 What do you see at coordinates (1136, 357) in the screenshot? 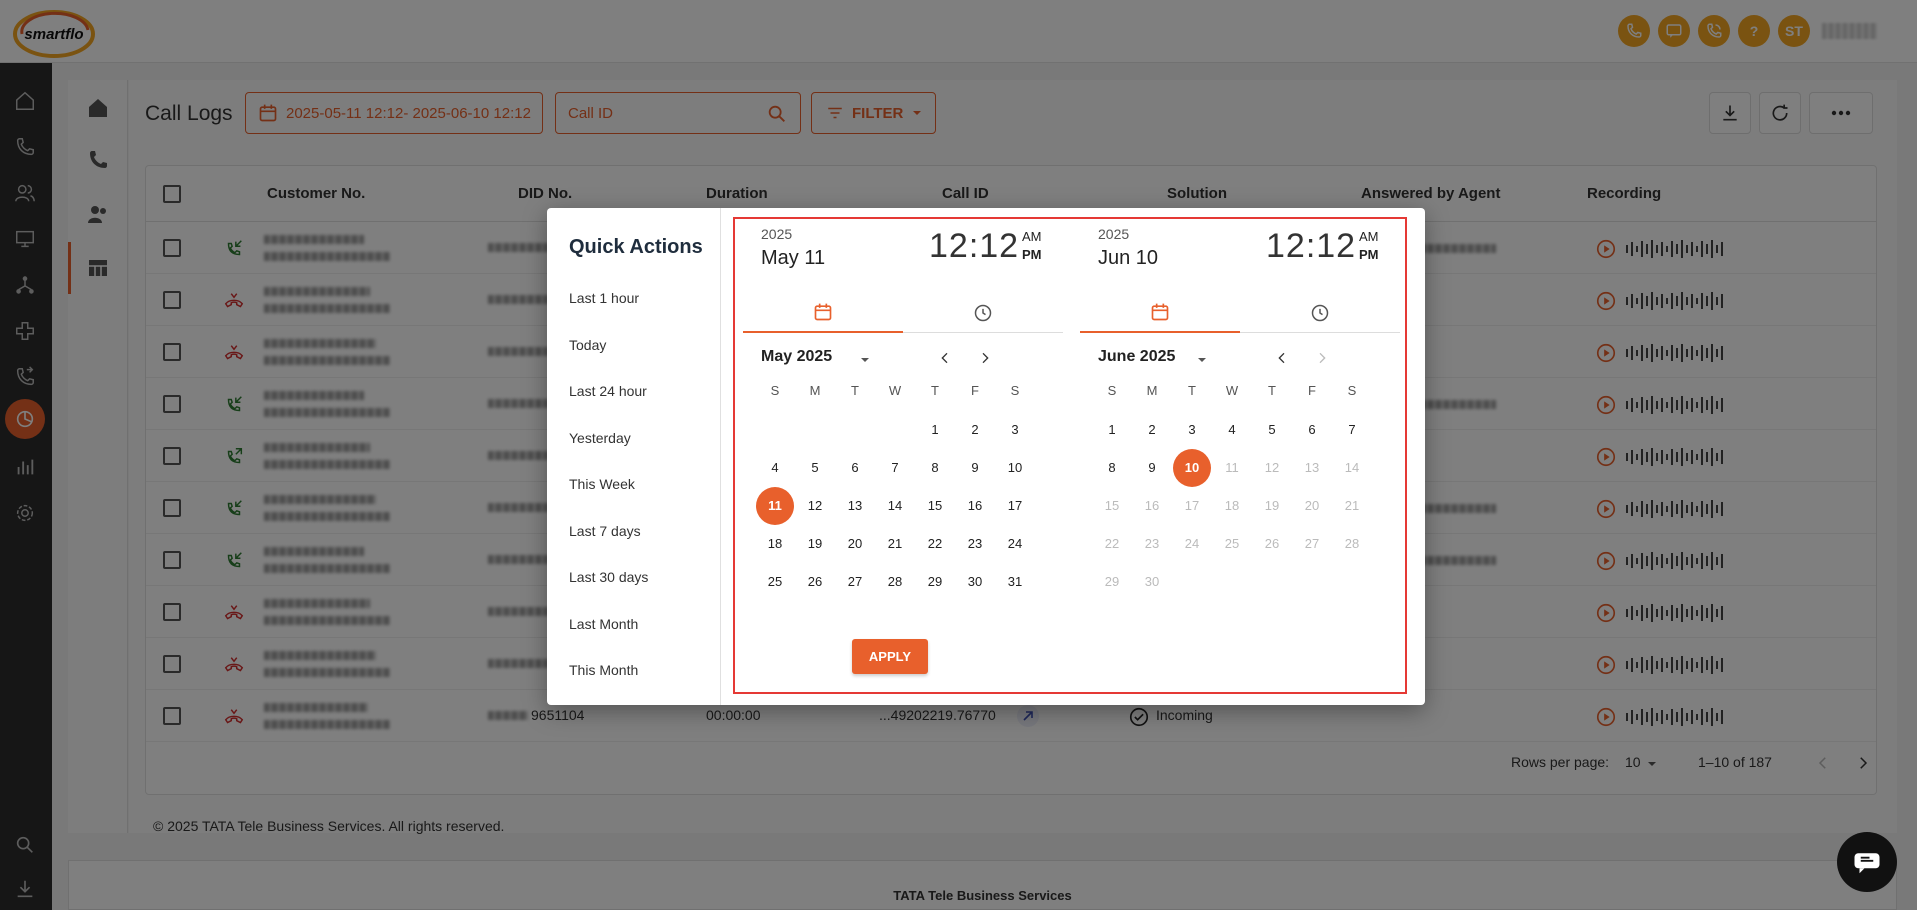
I see `end-month-label: June 2025` at bounding box center [1136, 357].